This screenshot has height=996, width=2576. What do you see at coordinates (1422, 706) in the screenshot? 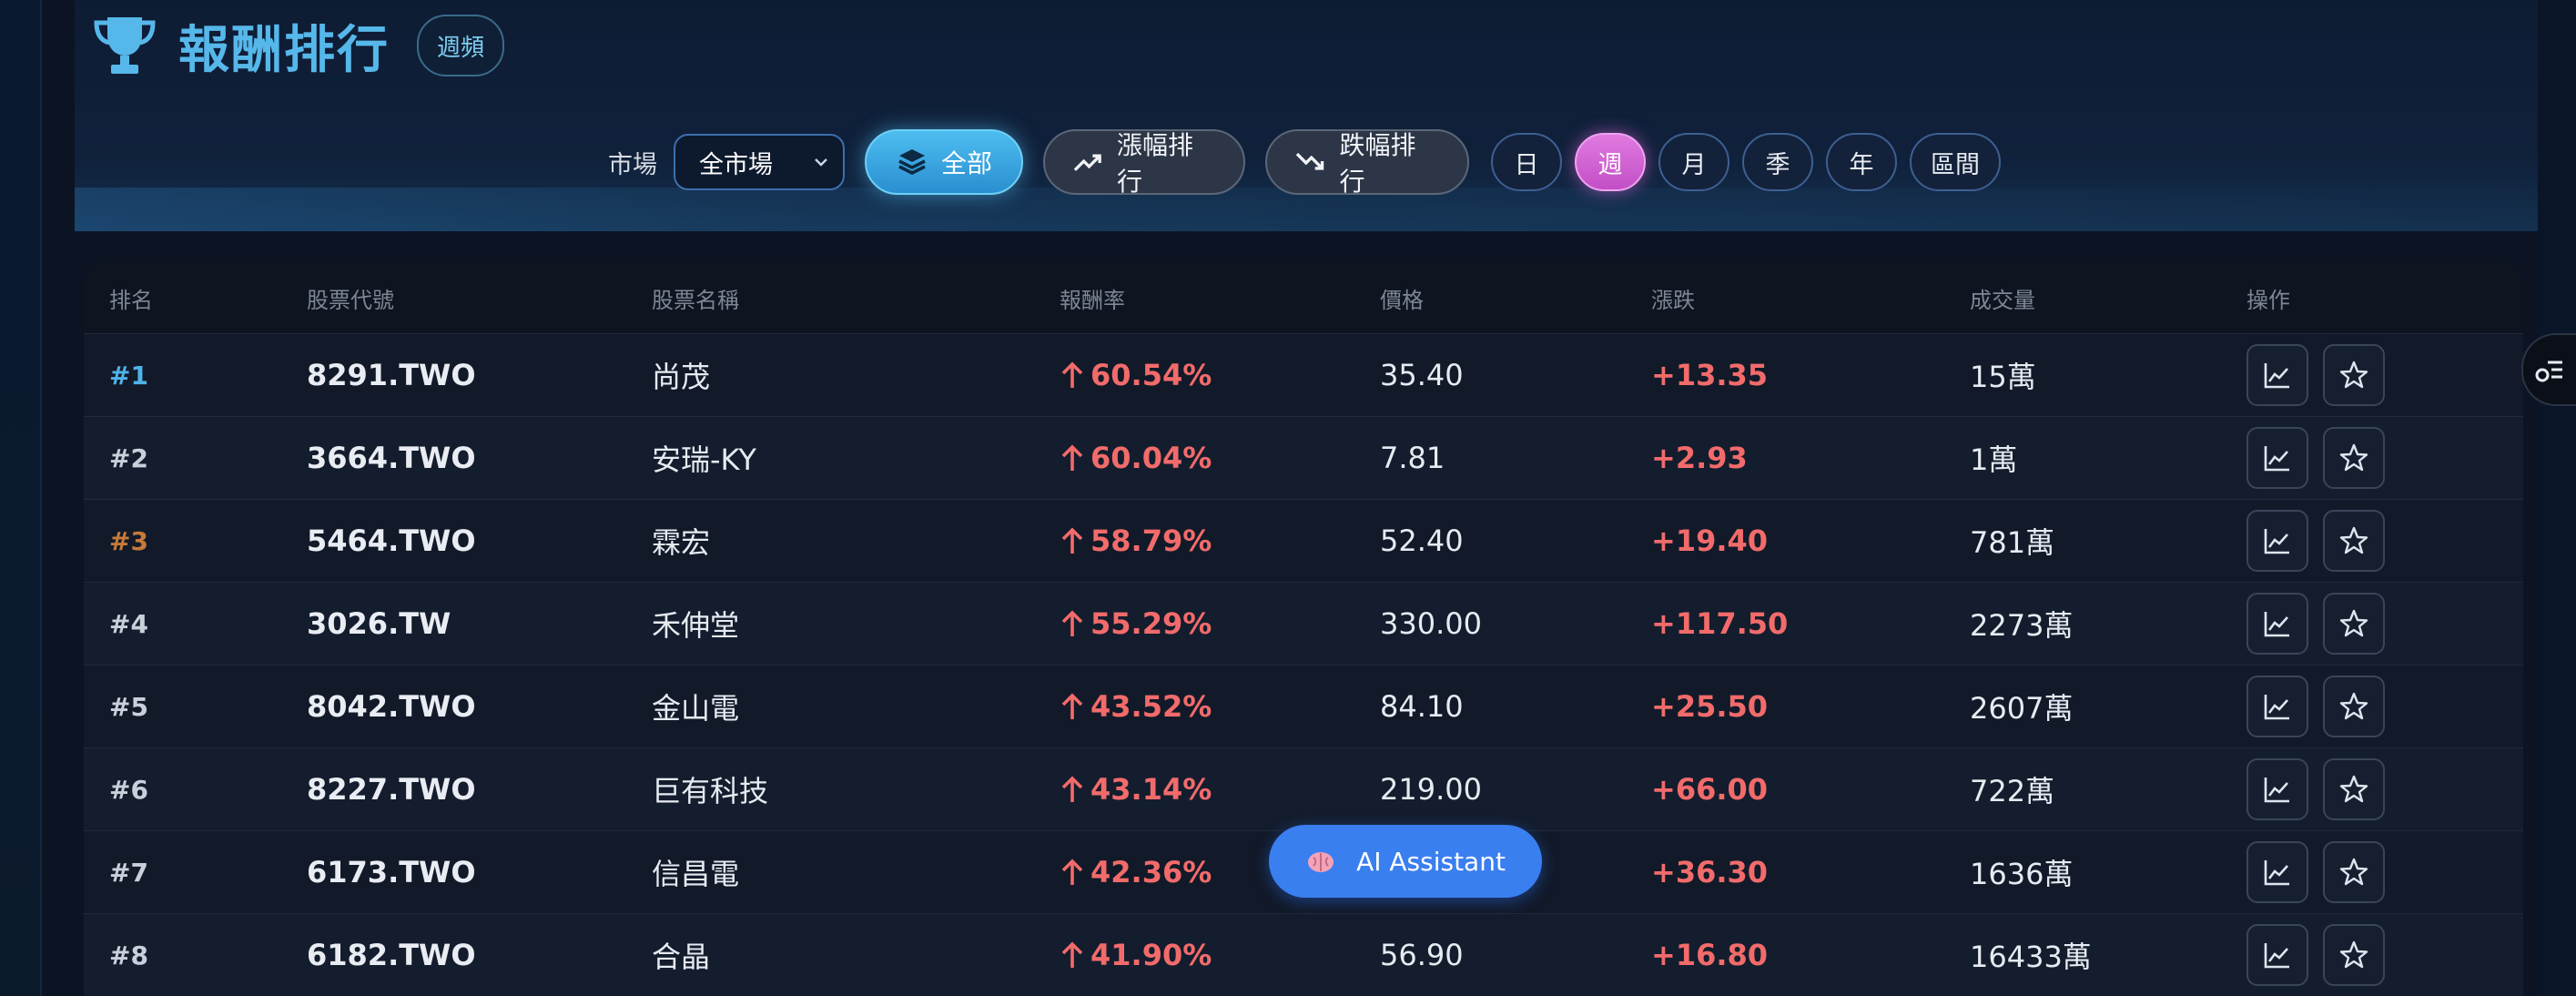
I see `price-cell: 84.10` at bounding box center [1422, 706].